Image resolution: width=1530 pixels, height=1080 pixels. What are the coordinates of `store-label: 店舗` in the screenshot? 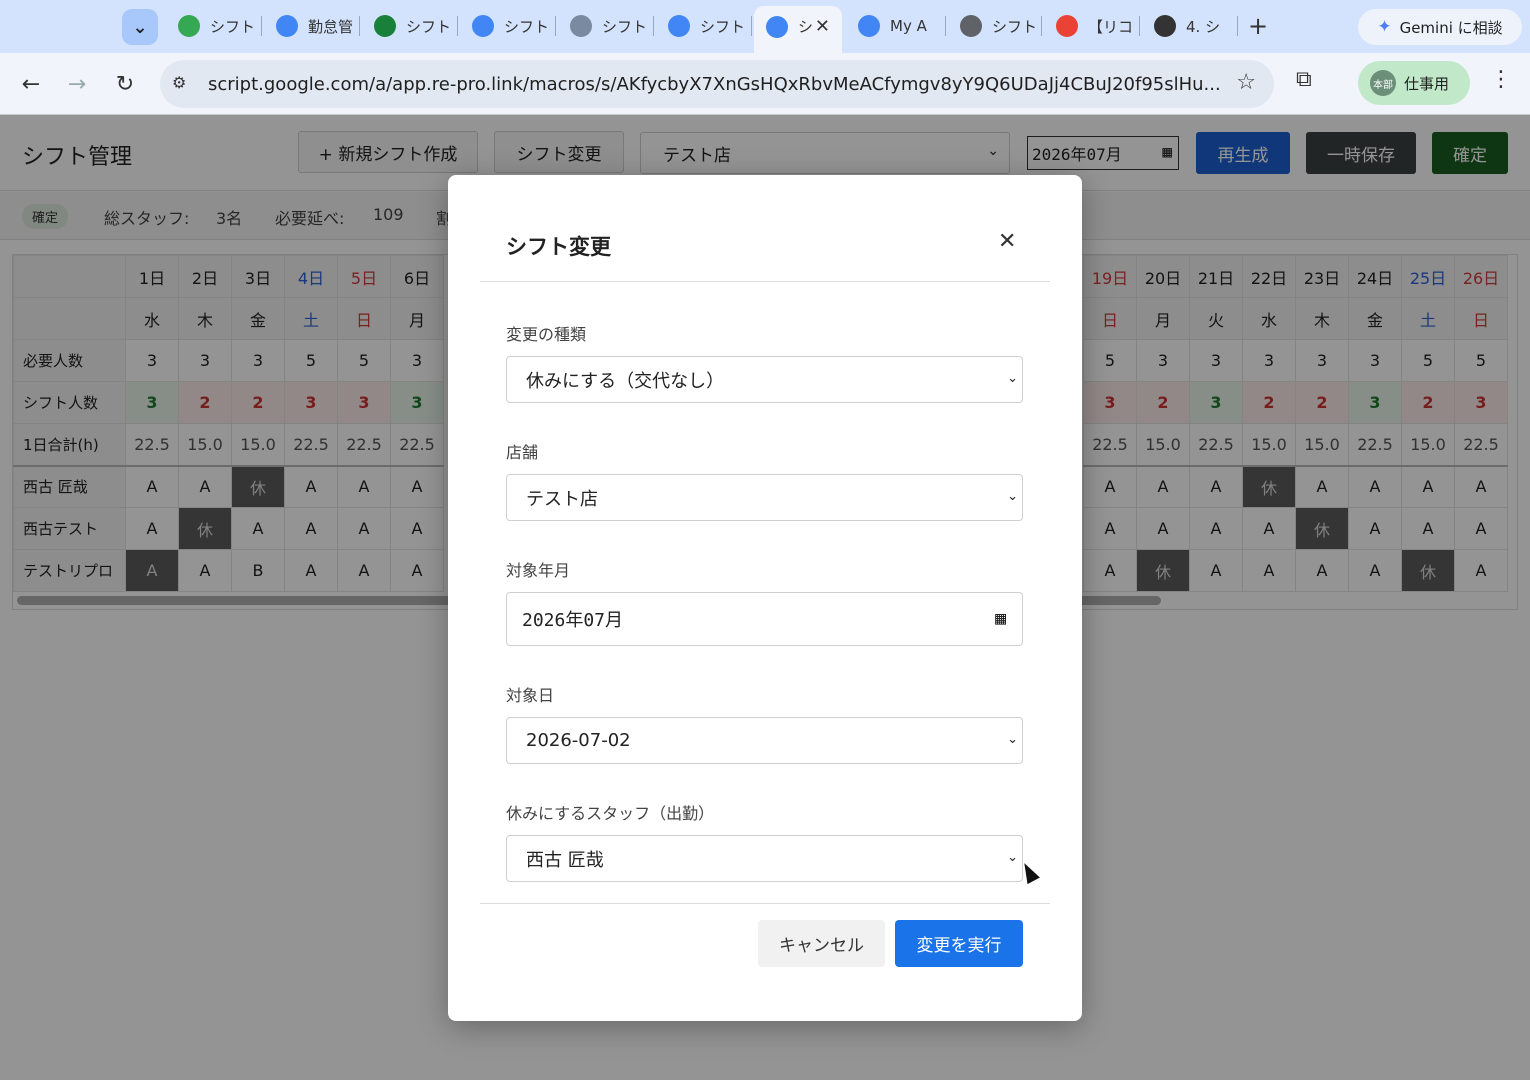 It's located at (522, 452).